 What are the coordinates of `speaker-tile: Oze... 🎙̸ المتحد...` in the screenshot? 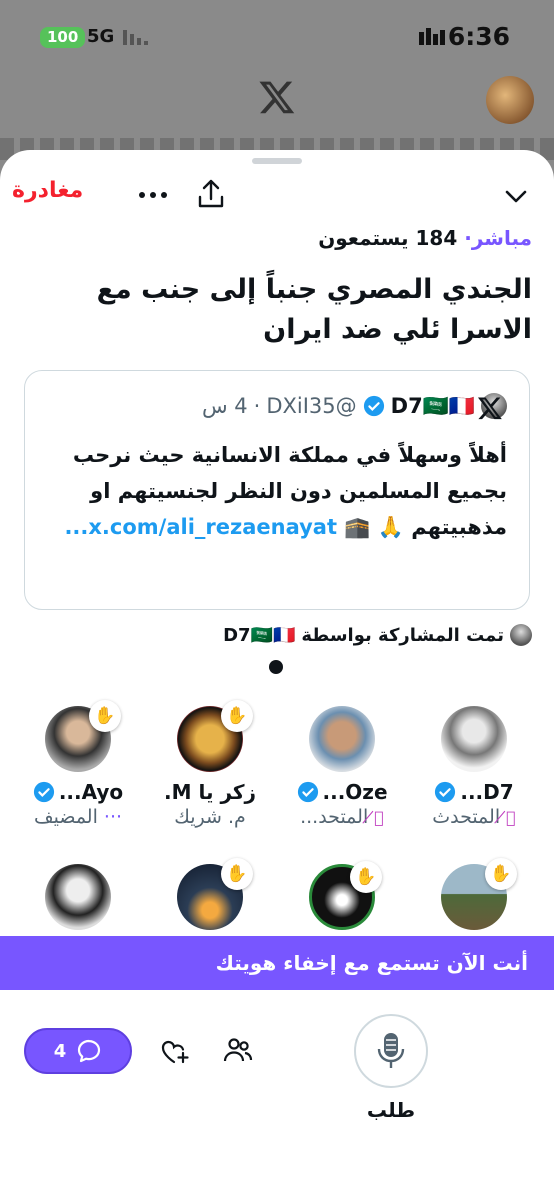 It's located at (342, 767).